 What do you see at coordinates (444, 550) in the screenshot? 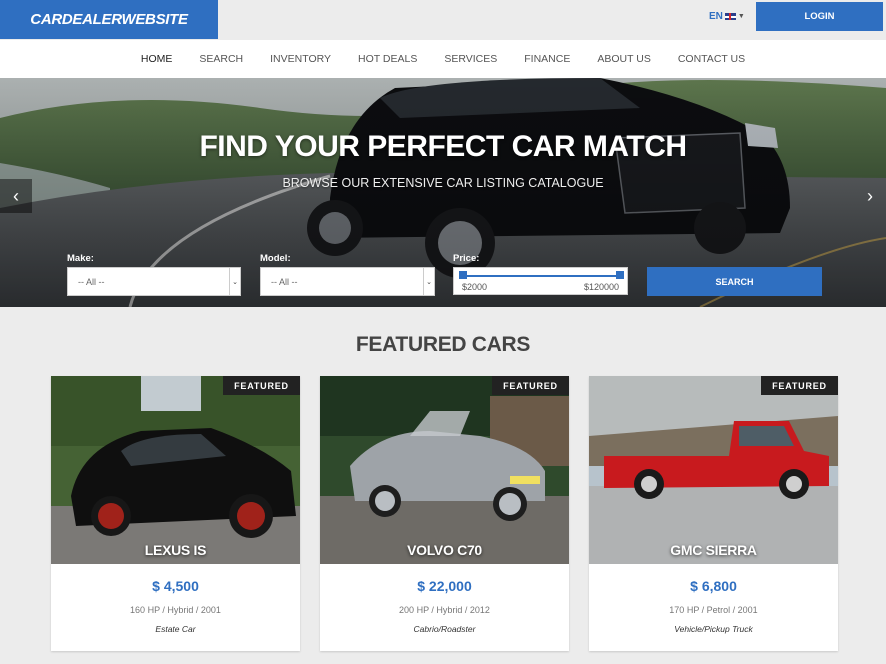
I see `car-name: VOLVO C70` at bounding box center [444, 550].